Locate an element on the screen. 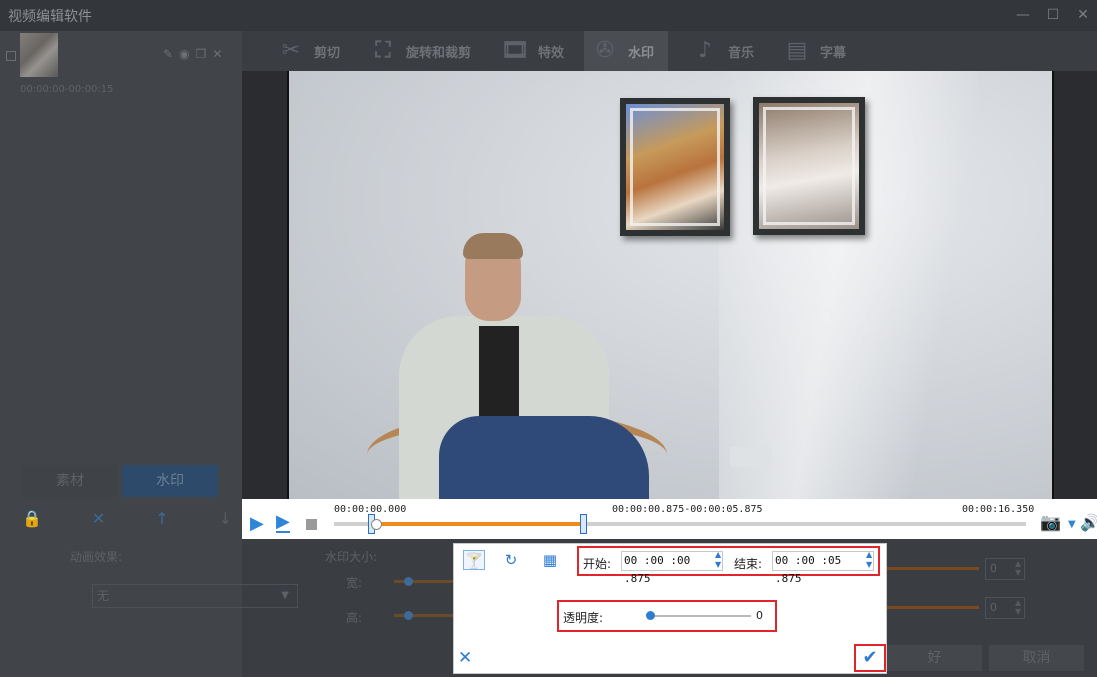  playhead-knob is located at coordinates (376, 524).